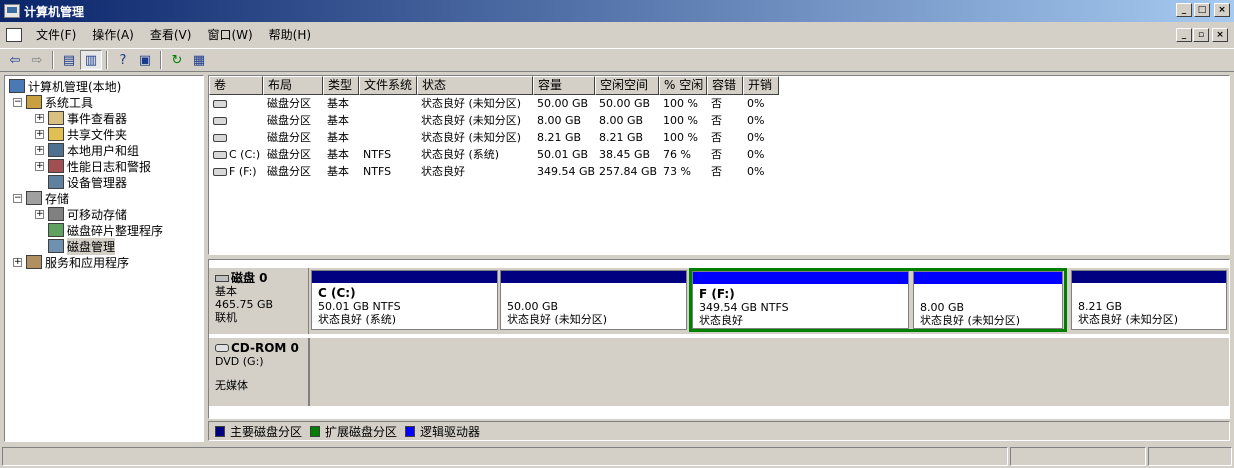 This screenshot has width=1234, height=468. Describe the element at coordinates (15, 60) in the screenshot. I see `back-arrow-icon: ⇦` at that location.